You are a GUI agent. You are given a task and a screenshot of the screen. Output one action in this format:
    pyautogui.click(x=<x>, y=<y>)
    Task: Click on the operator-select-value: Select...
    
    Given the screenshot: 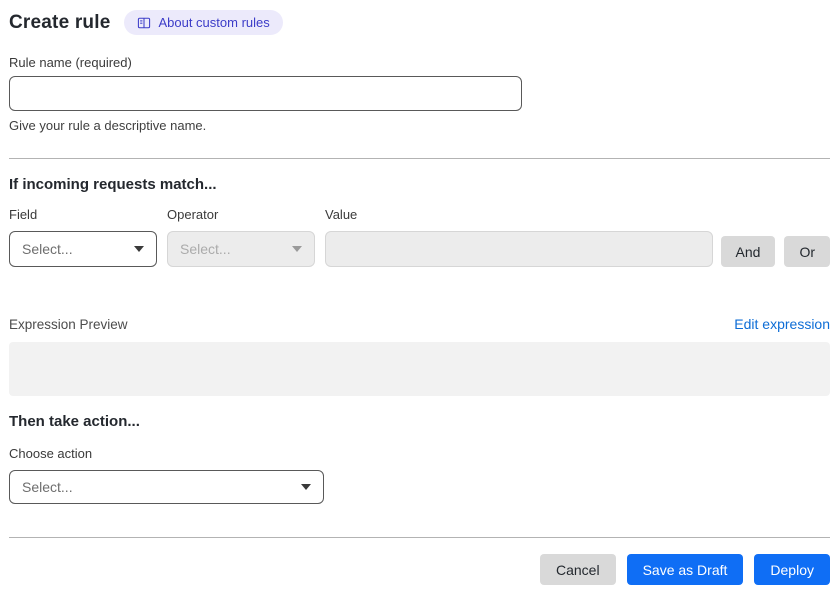 What is the action you would take?
    pyautogui.click(x=205, y=249)
    